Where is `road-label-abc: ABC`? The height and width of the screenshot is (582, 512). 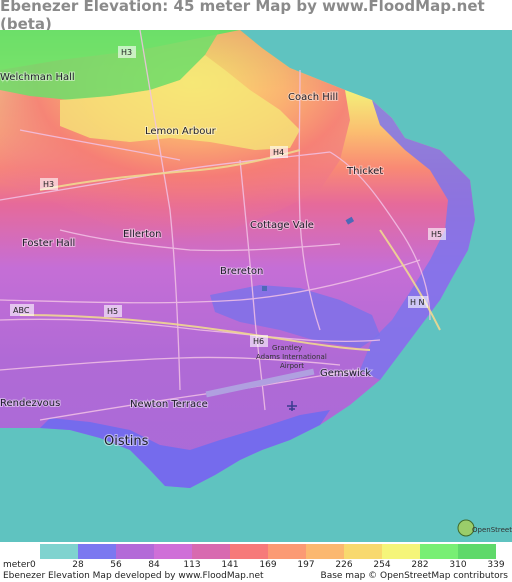
road-label-abc: ABC is located at coordinates (21, 310).